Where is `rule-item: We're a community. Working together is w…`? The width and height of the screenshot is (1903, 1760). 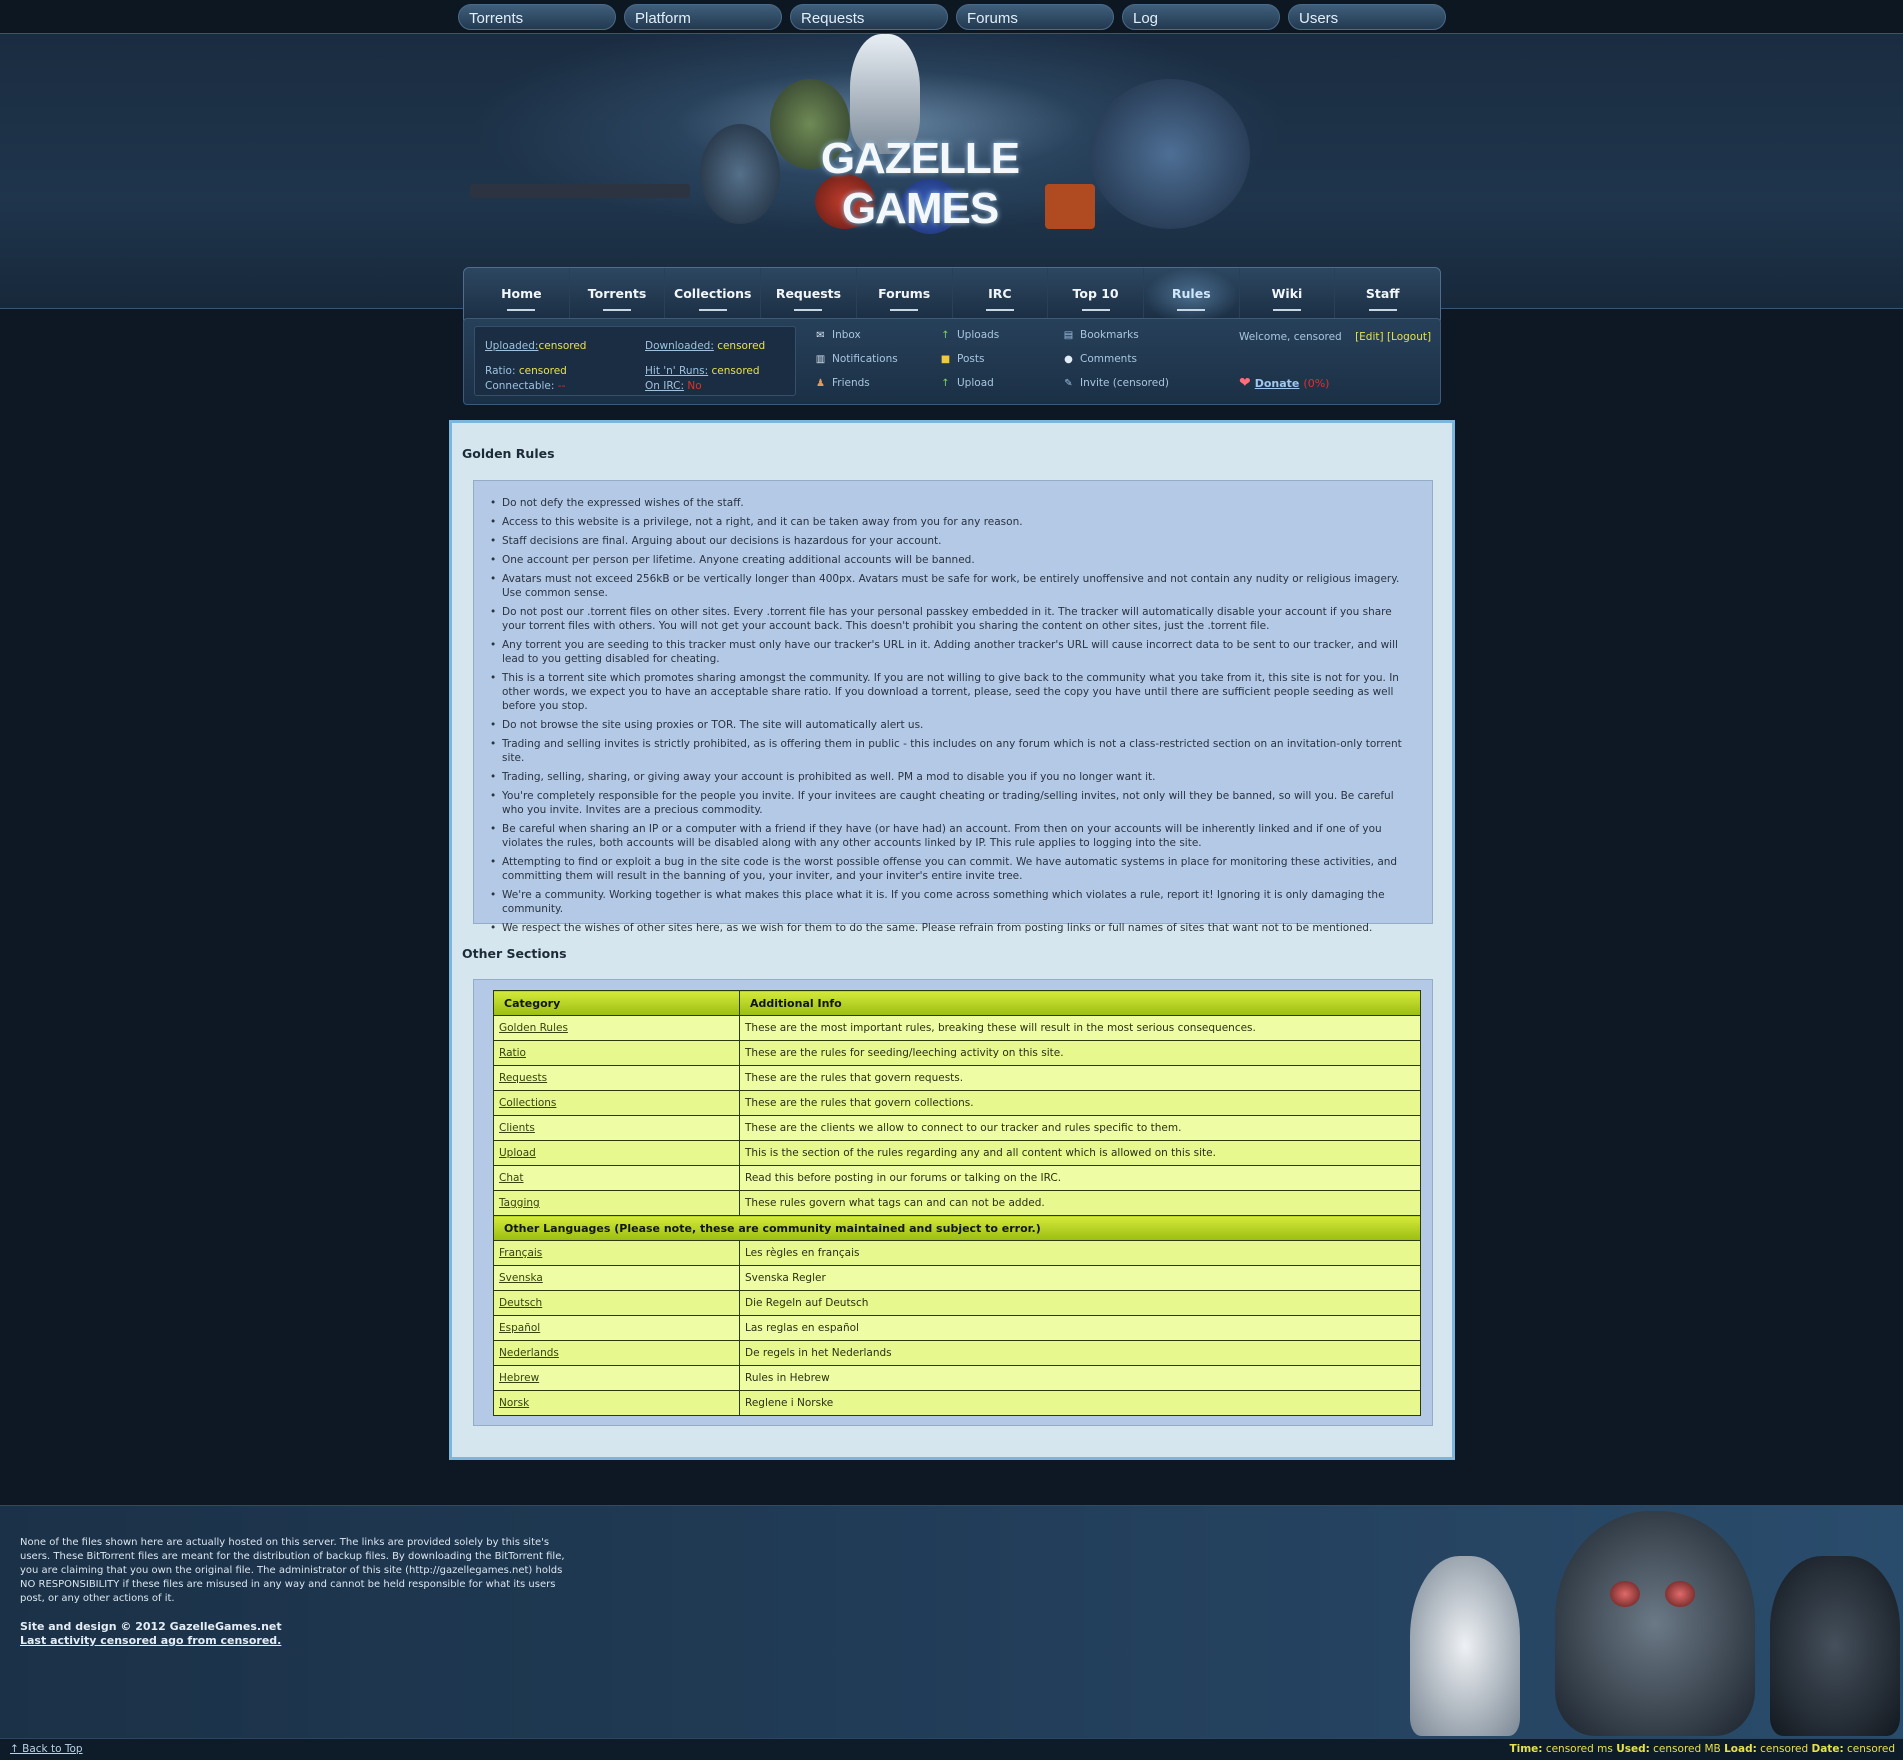
rule-item: We're a community. Working together is w… is located at coordinates (950, 902).